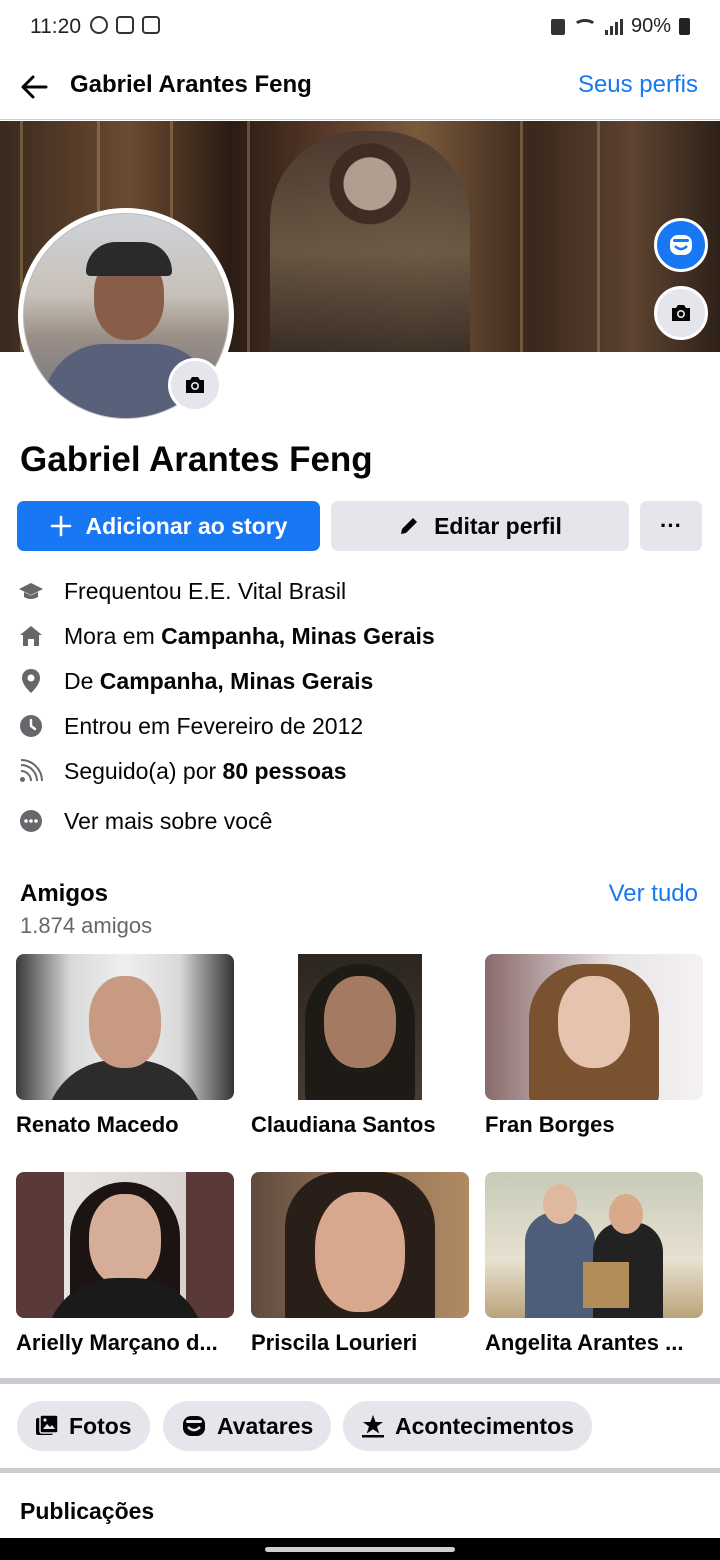  I want to click on tab-life-events-label: Acontecimentos, so click(484, 1425).